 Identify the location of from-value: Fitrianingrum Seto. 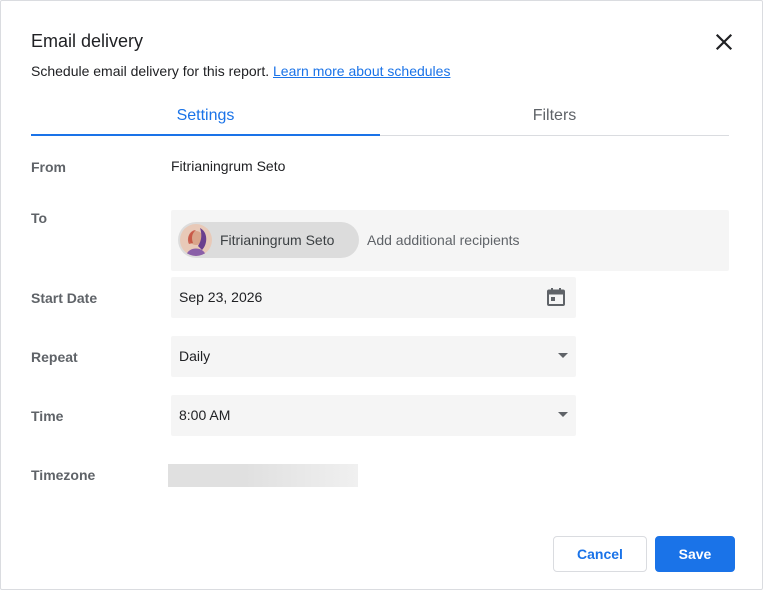
(228, 166).